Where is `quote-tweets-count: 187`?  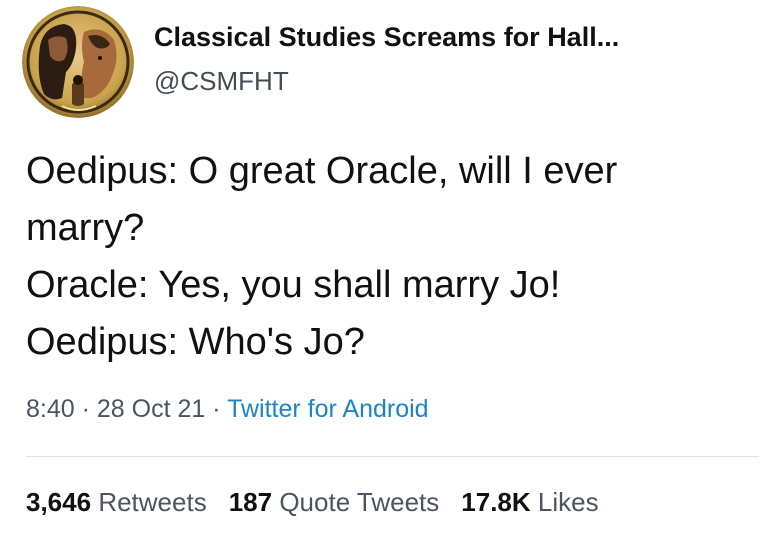
quote-tweets-count: 187 is located at coordinates (250, 502).